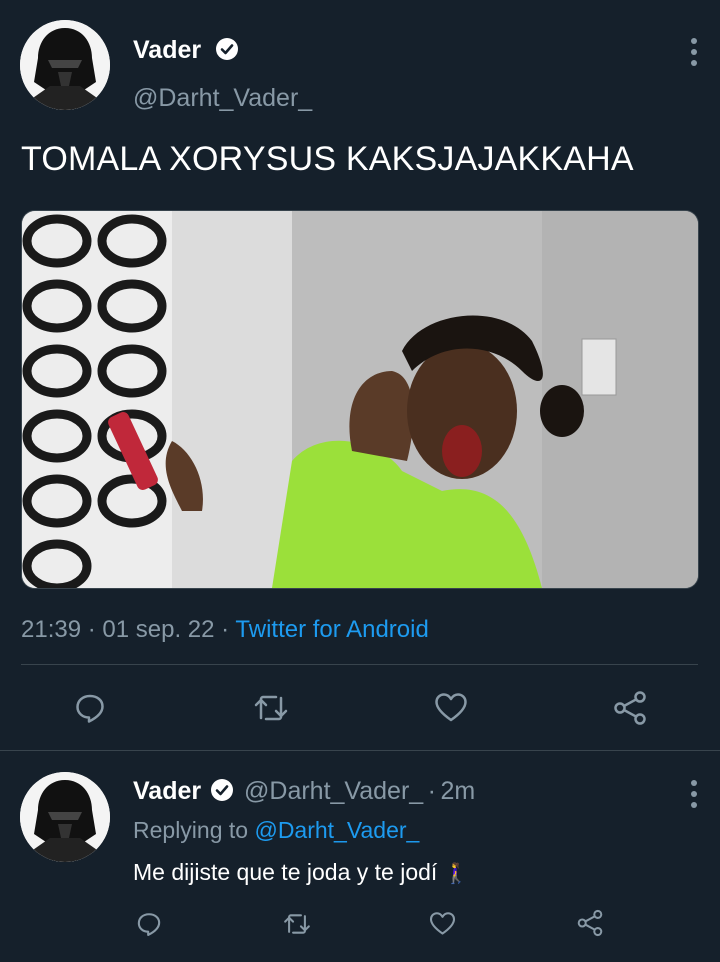 This screenshot has width=720, height=962. I want to click on author-handle: @Darht_Vader_, so click(222, 98).